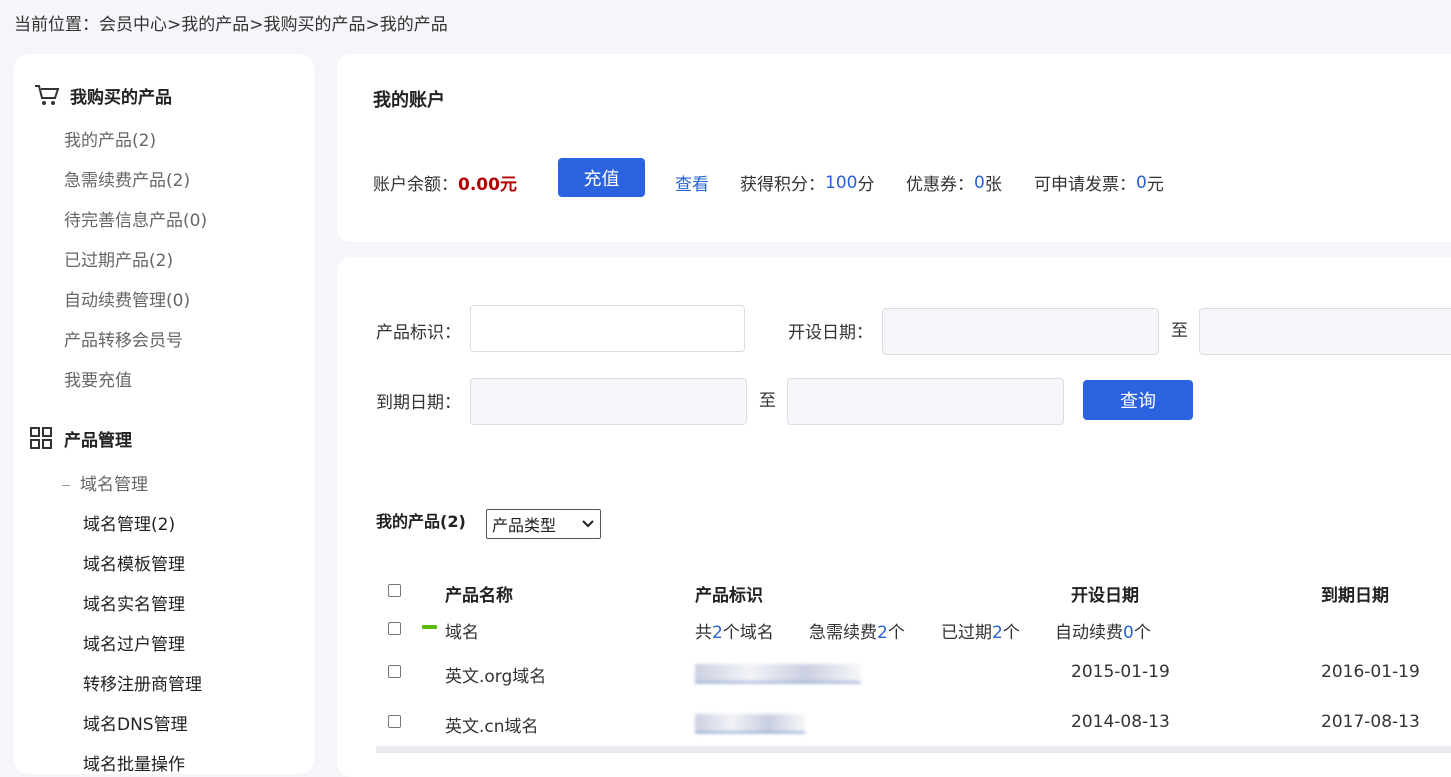 Image resolution: width=1451 pixels, height=777 pixels. I want to click on table-row-divider, so click(913, 749).